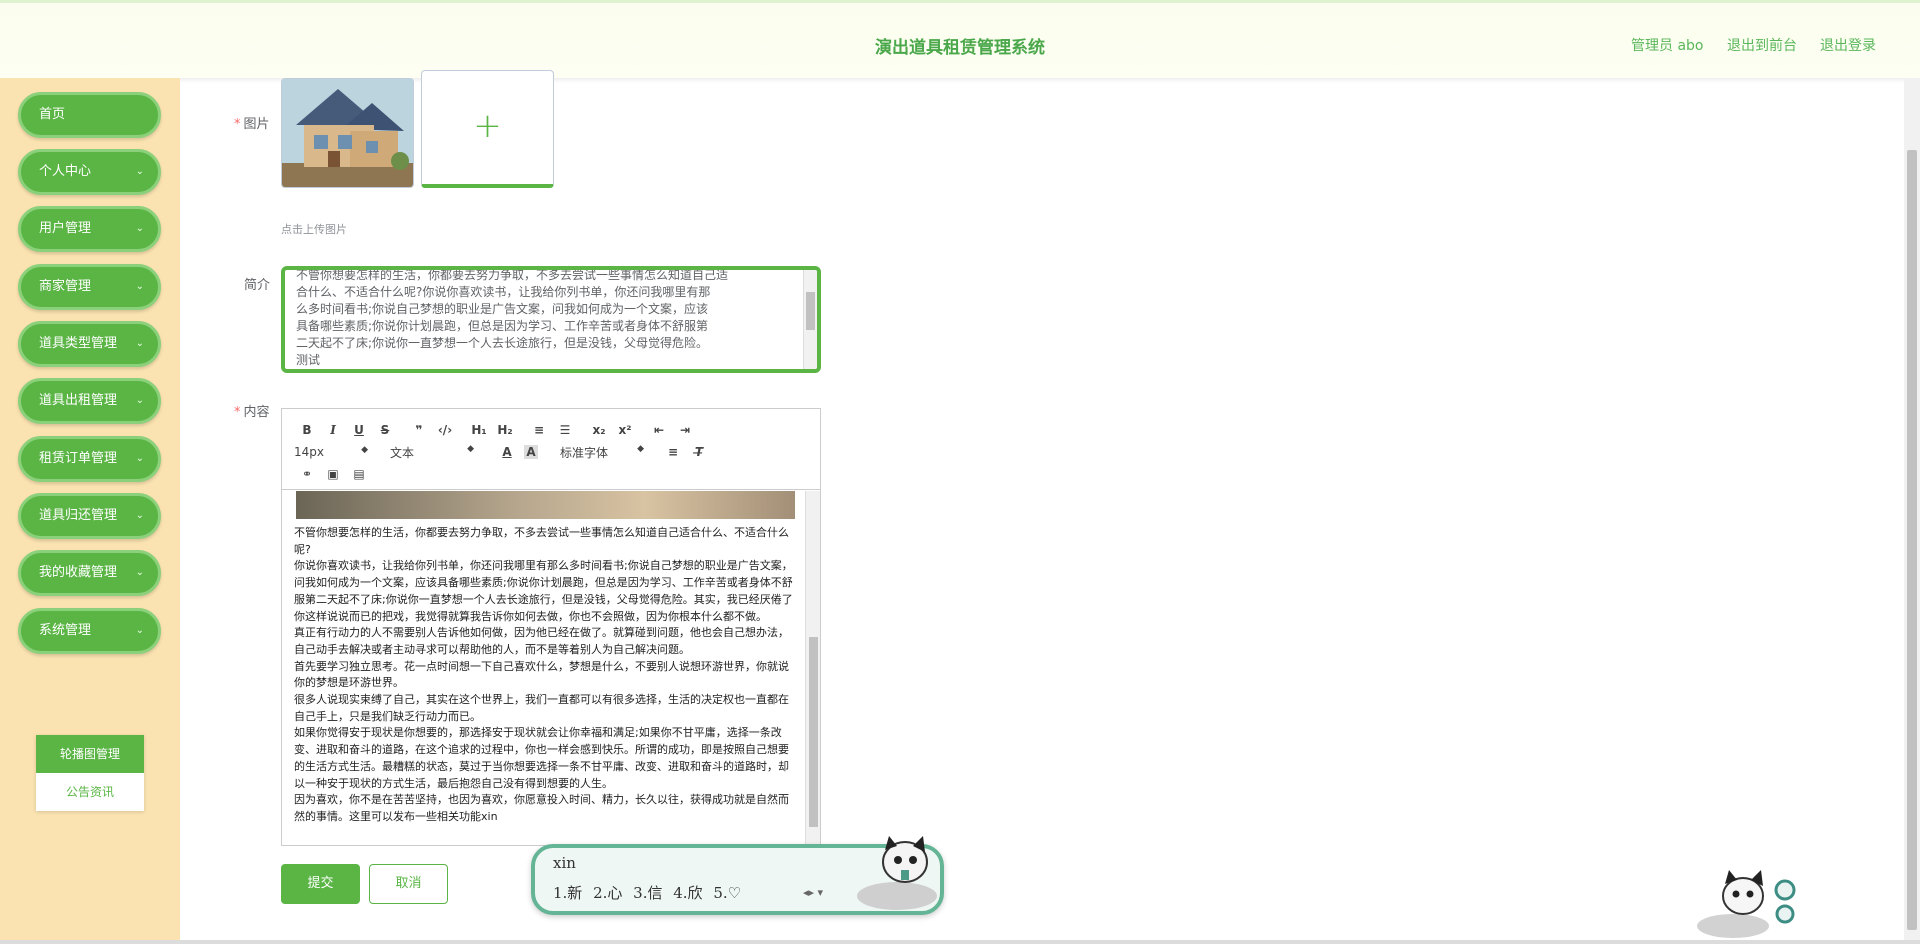  Describe the element at coordinates (314, 229) in the screenshot. I see `upload-tip: 点击上传图片` at that location.